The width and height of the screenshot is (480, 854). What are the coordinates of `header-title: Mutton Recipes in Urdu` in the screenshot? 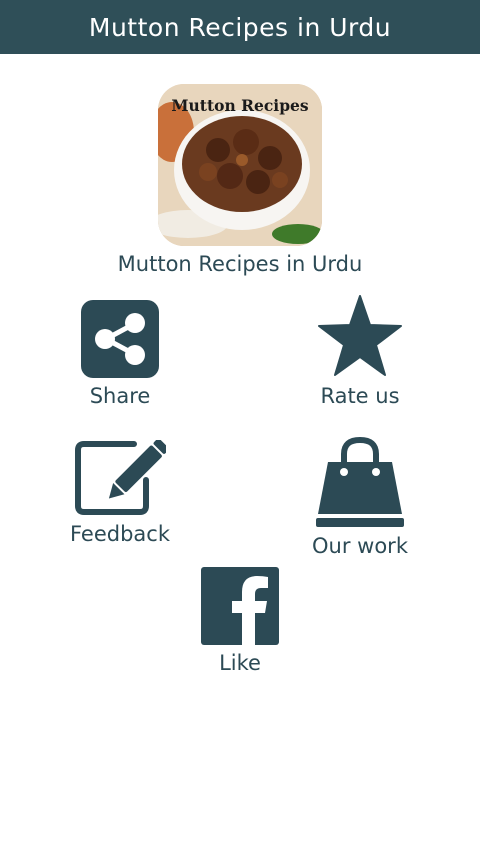 It's located at (240, 27).